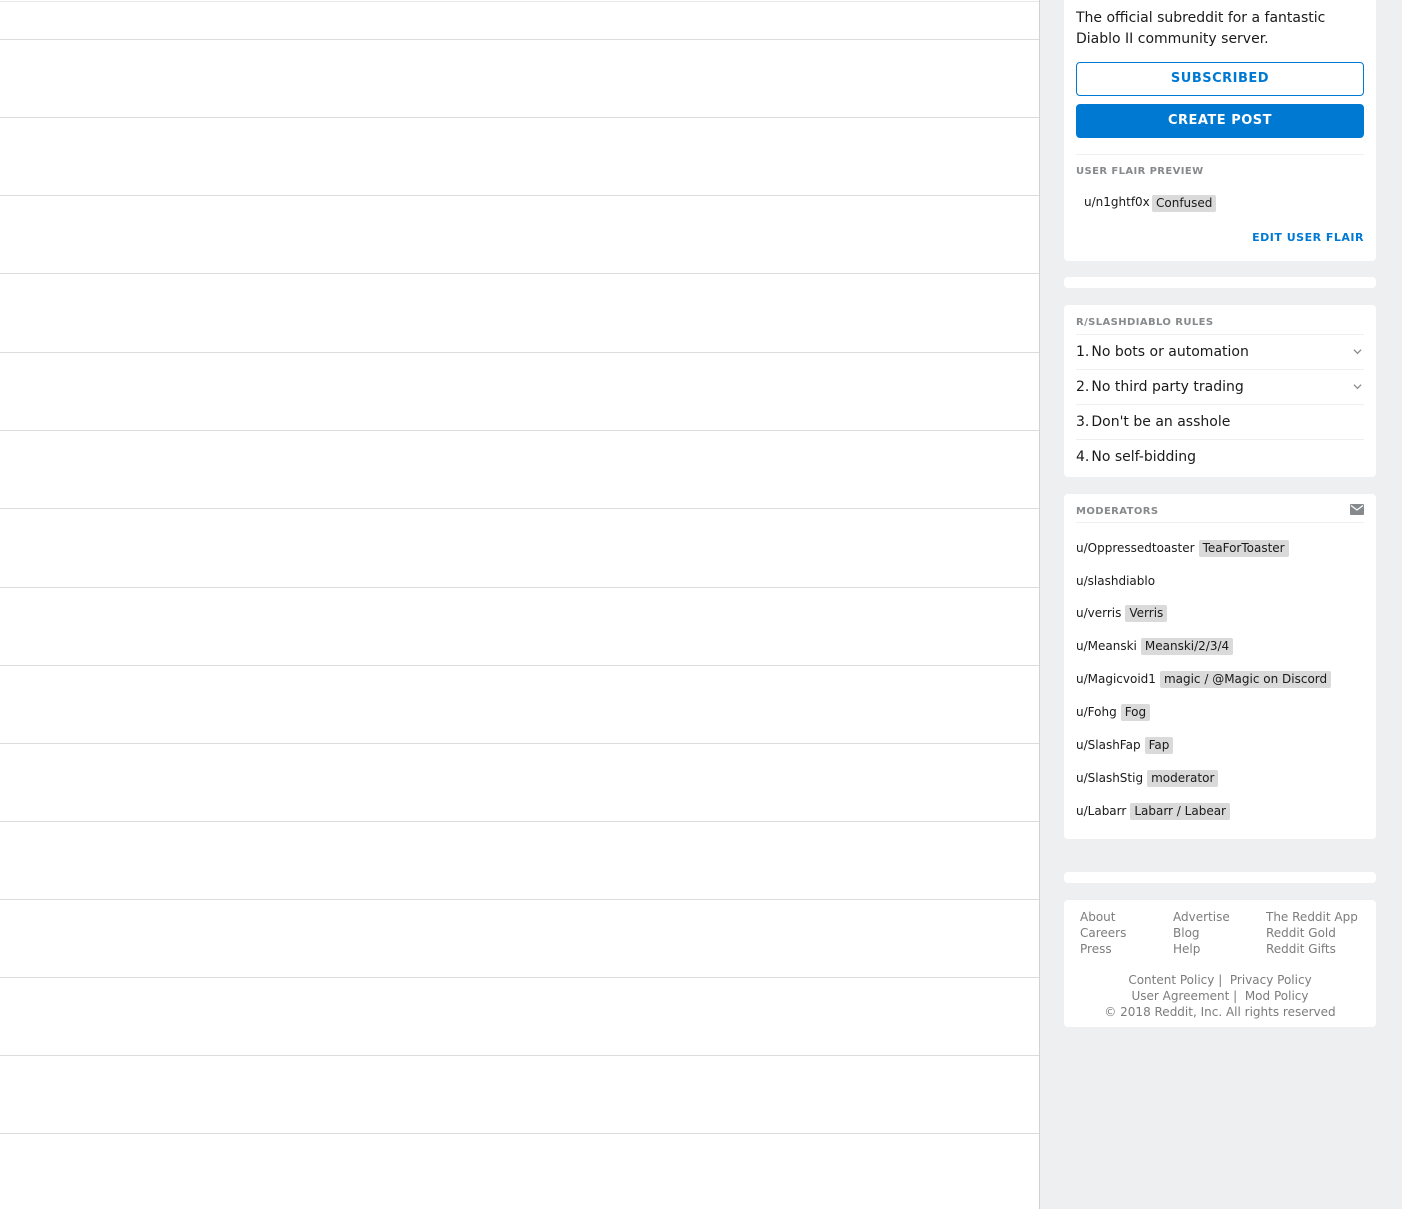 This screenshot has height=1209, width=1402. Describe the element at coordinates (1146, 613) in the screenshot. I see `moderator-flair: Verris` at that location.